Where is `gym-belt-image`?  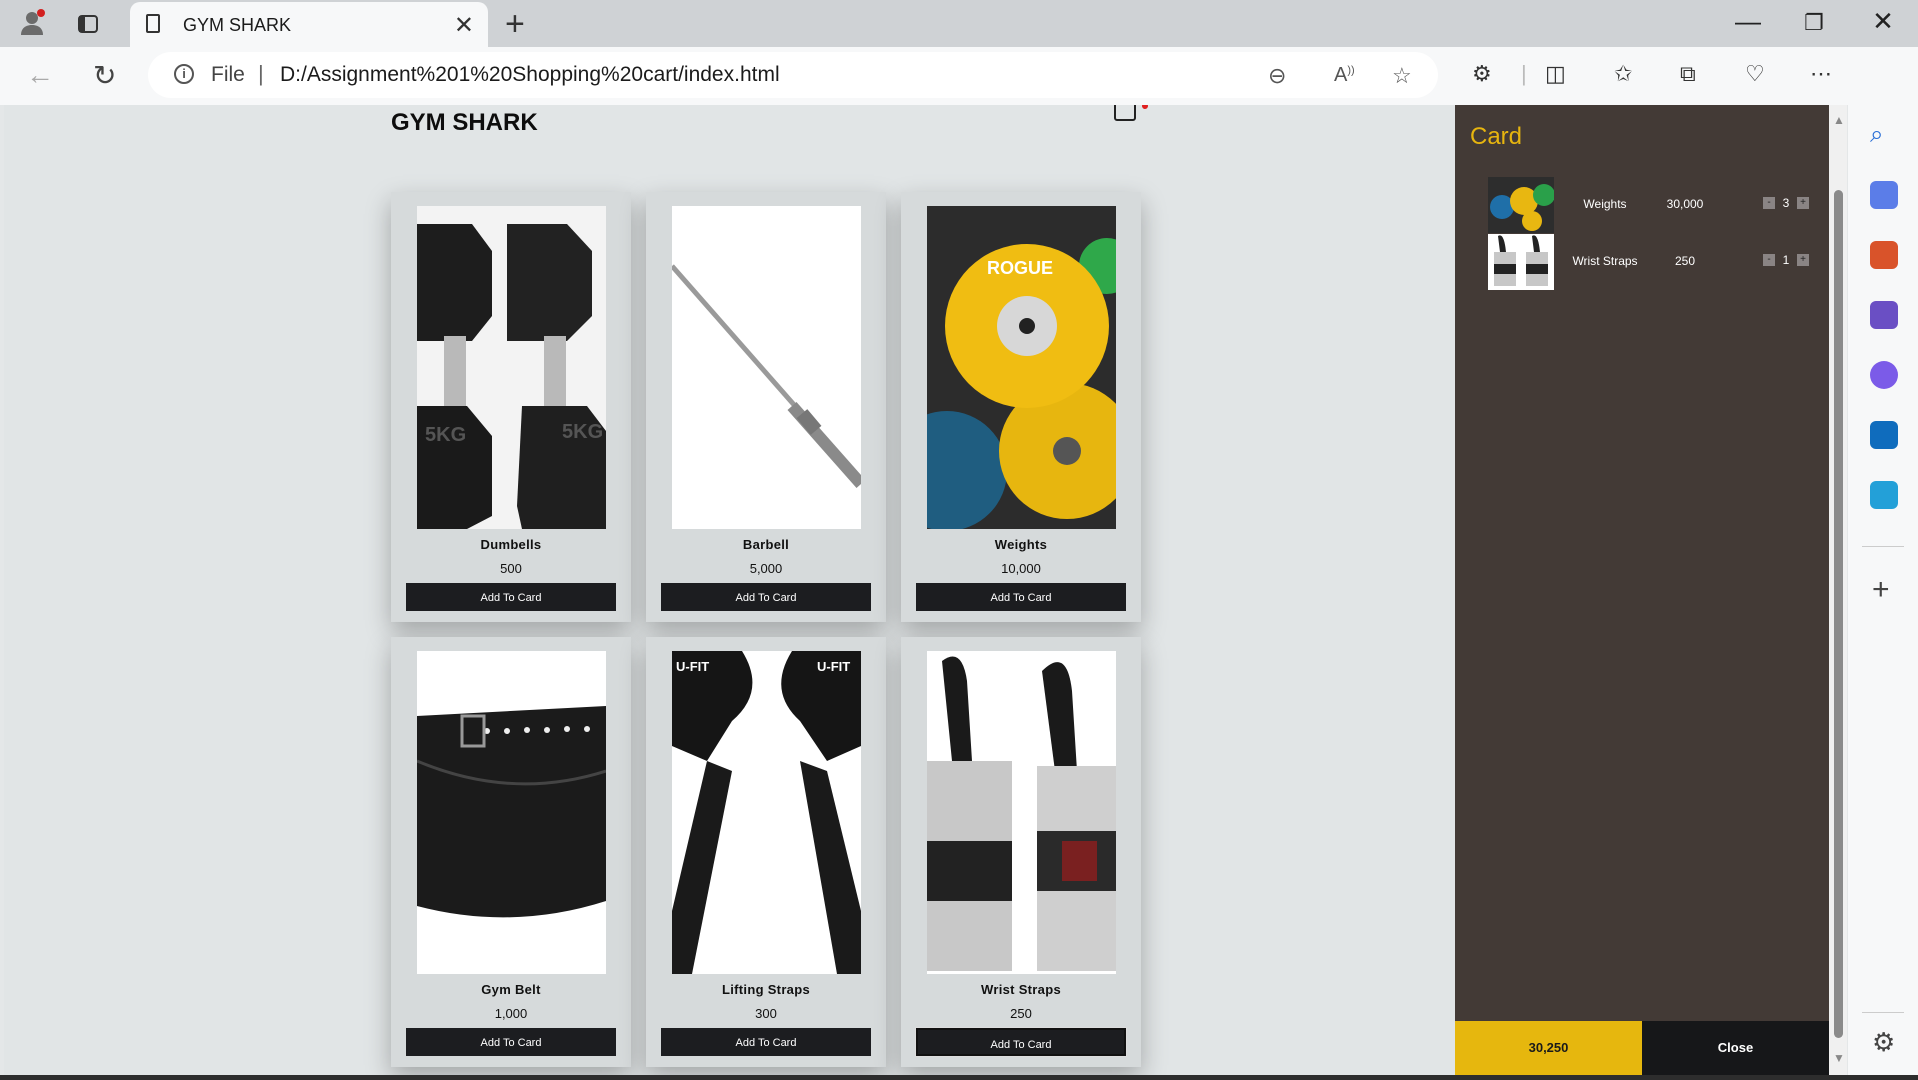 gym-belt-image is located at coordinates (511, 812).